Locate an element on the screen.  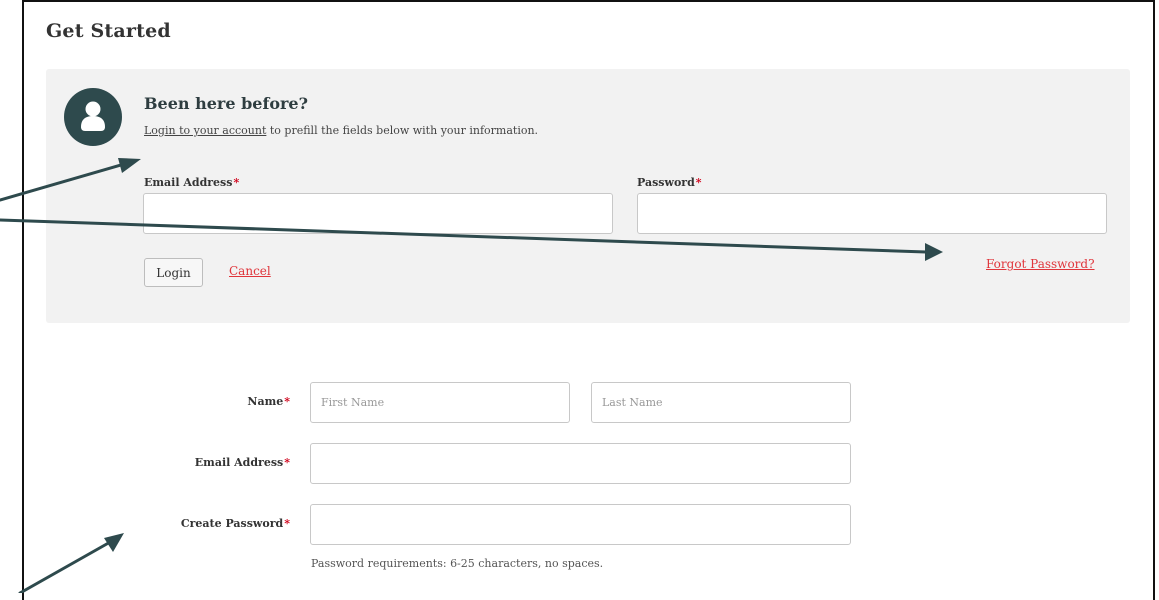
create-password-label: Create Password* is located at coordinates (235, 523).